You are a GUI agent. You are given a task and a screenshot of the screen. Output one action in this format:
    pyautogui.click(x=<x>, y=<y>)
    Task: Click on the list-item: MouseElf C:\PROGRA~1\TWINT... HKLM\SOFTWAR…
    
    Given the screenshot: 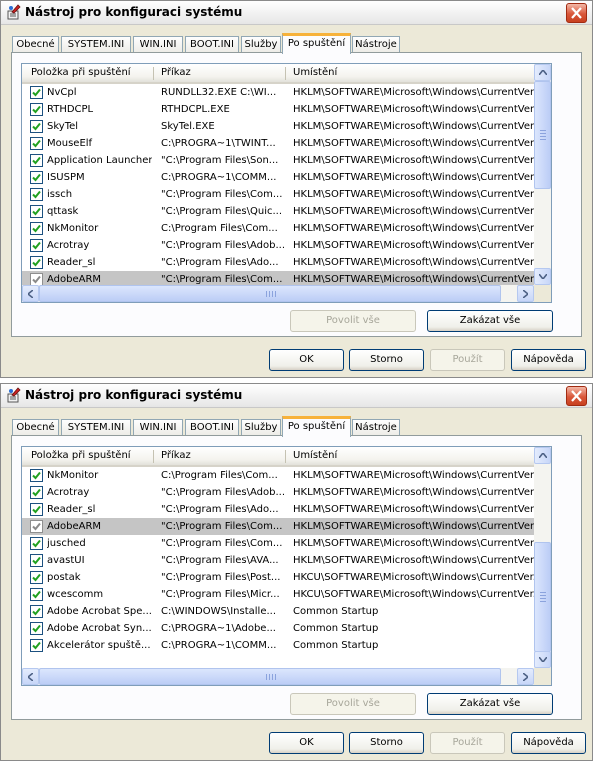 What is the action you would take?
    pyautogui.click(x=278, y=143)
    